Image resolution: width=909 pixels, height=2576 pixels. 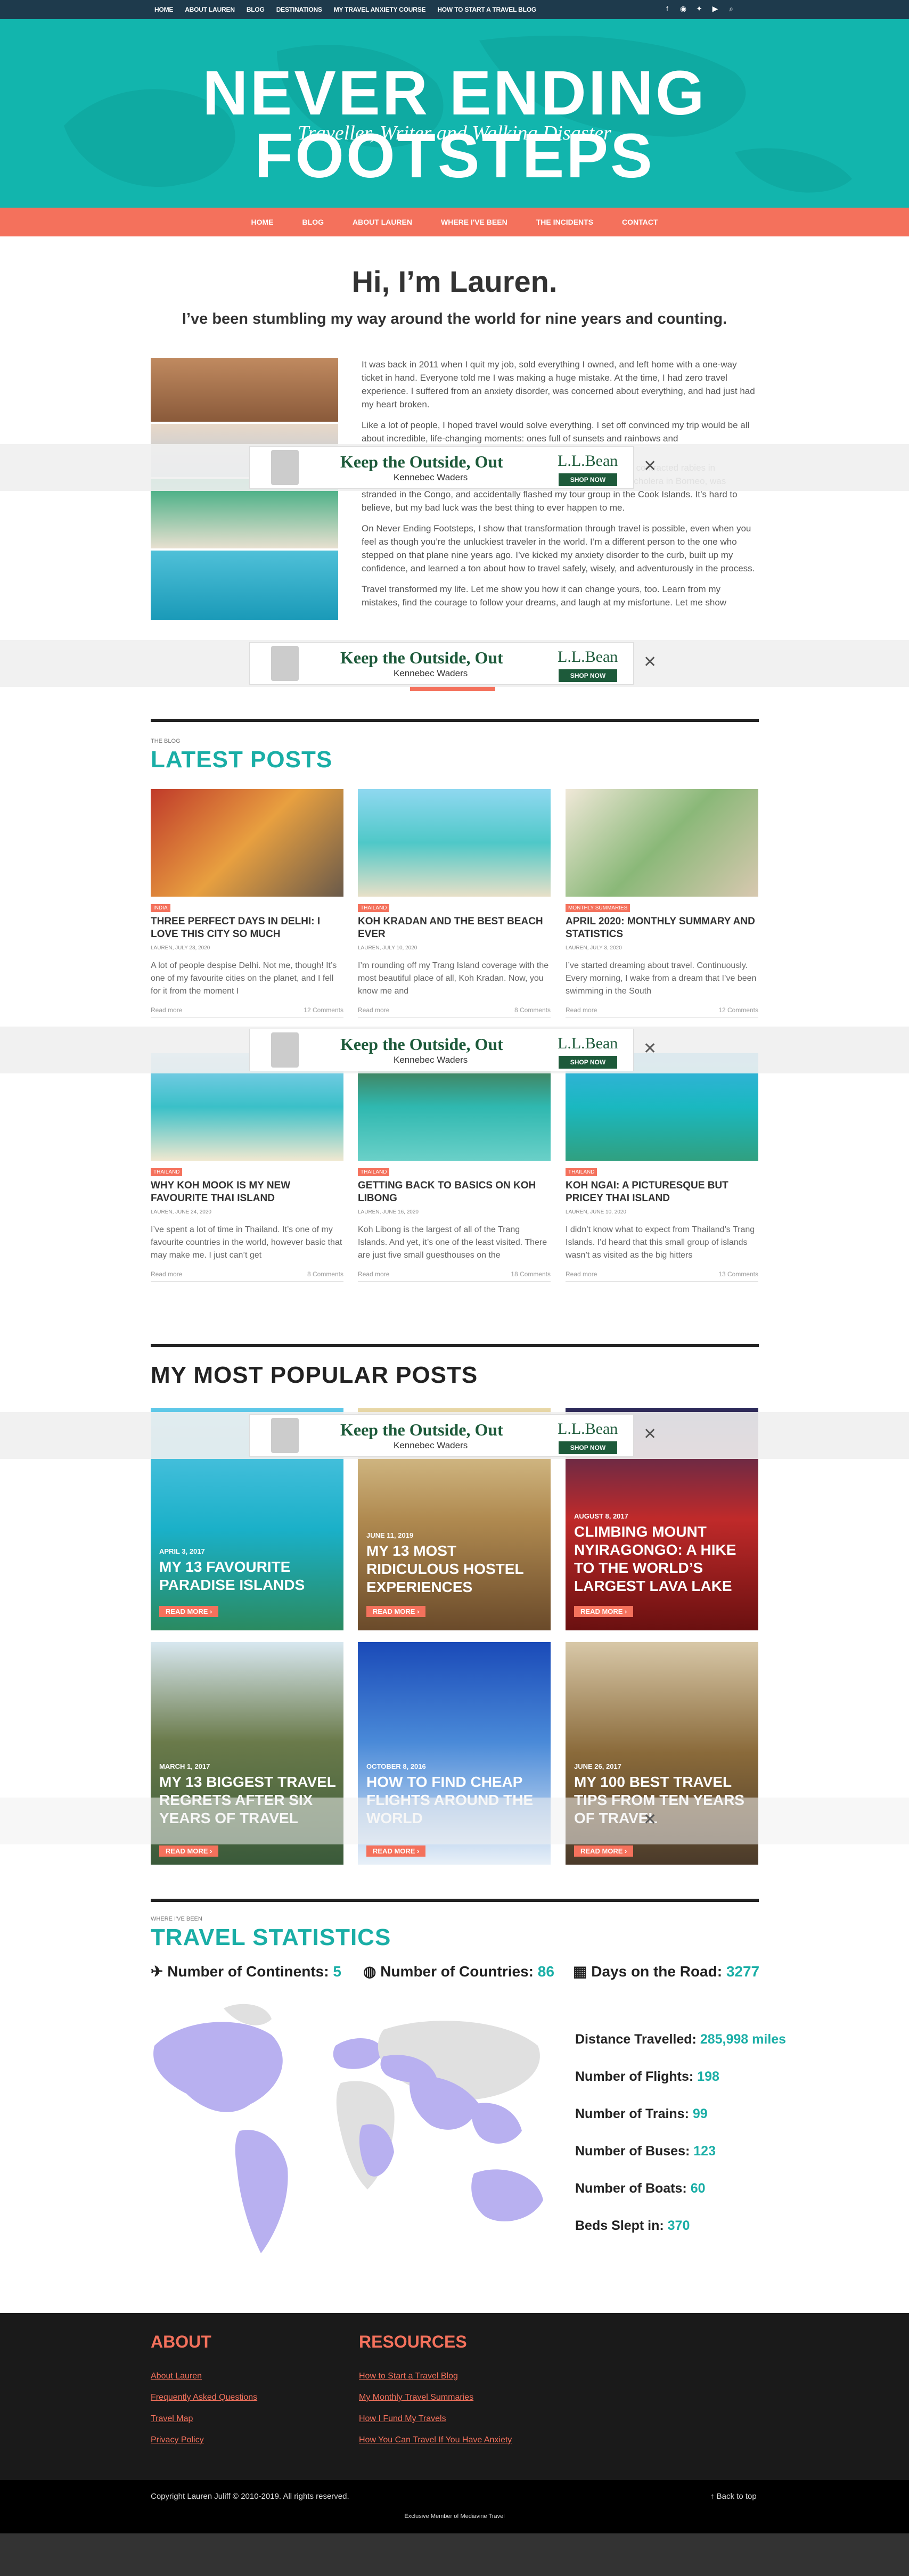 I want to click on post-meta: LAUREN, JULY 10, 2020, so click(x=387, y=948).